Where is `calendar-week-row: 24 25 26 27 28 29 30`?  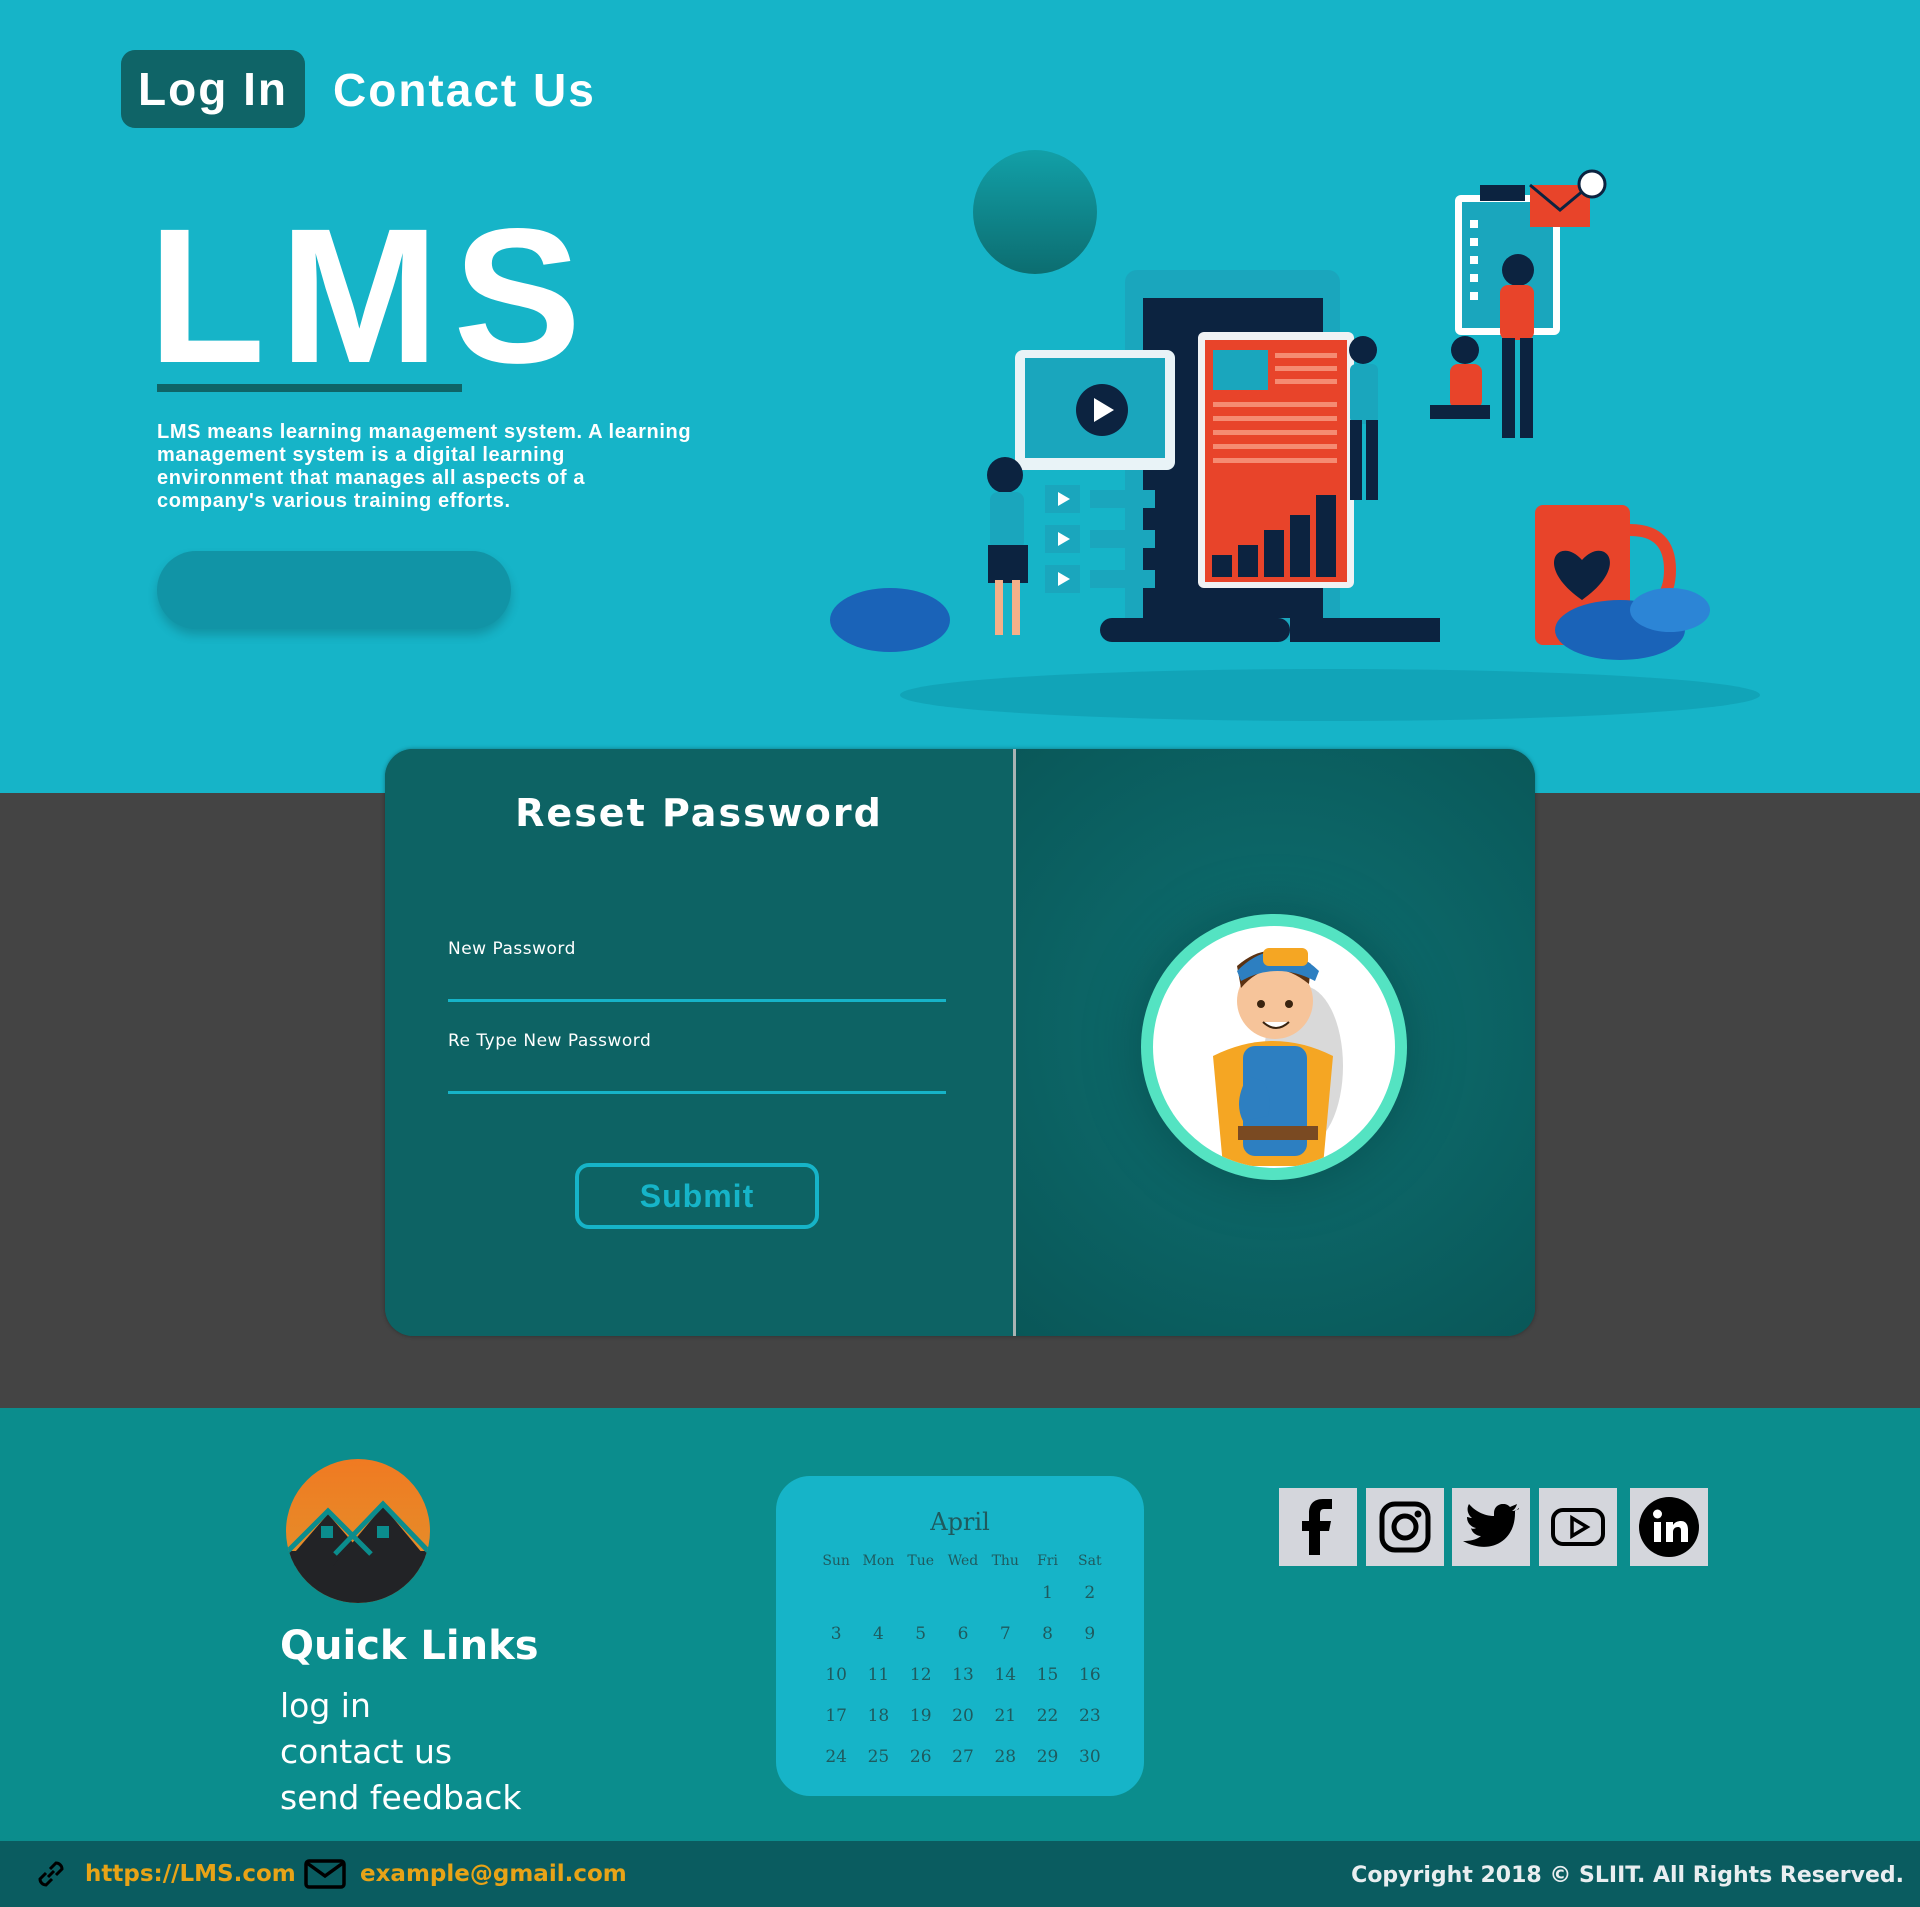 calendar-week-row: 24 25 26 27 28 29 30 is located at coordinates (963, 1756).